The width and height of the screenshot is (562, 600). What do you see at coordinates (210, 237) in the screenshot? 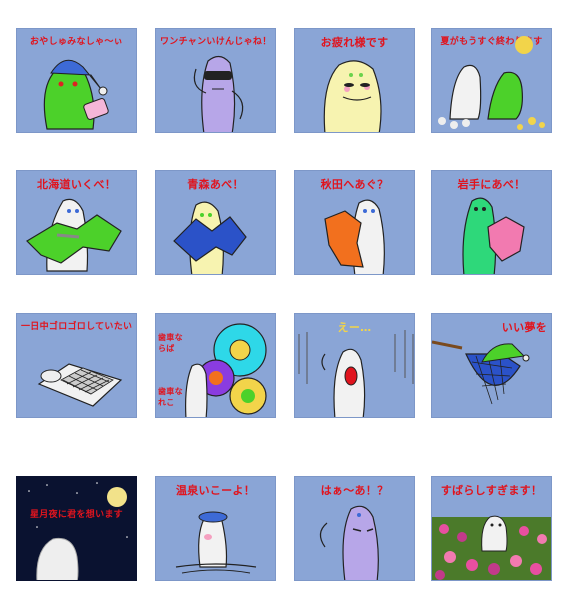
I see `aomori-map-character-icon` at bounding box center [210, 237].